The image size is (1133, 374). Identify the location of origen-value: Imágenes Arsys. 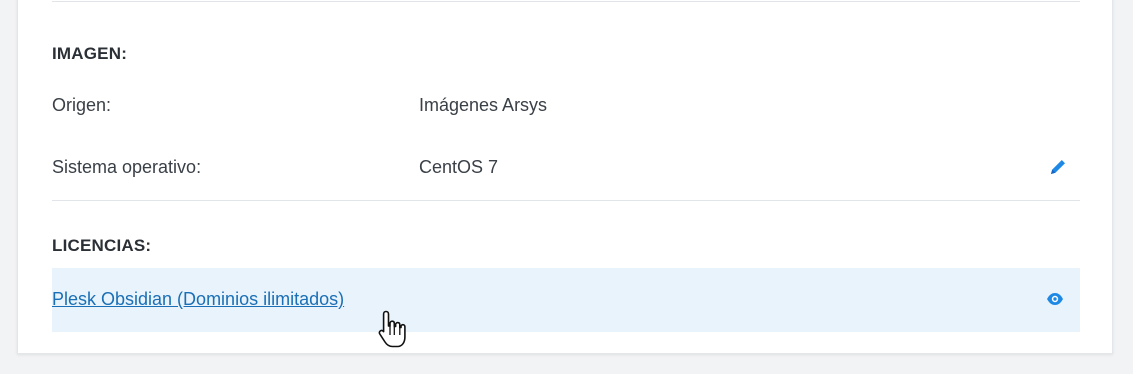
(483, 105).